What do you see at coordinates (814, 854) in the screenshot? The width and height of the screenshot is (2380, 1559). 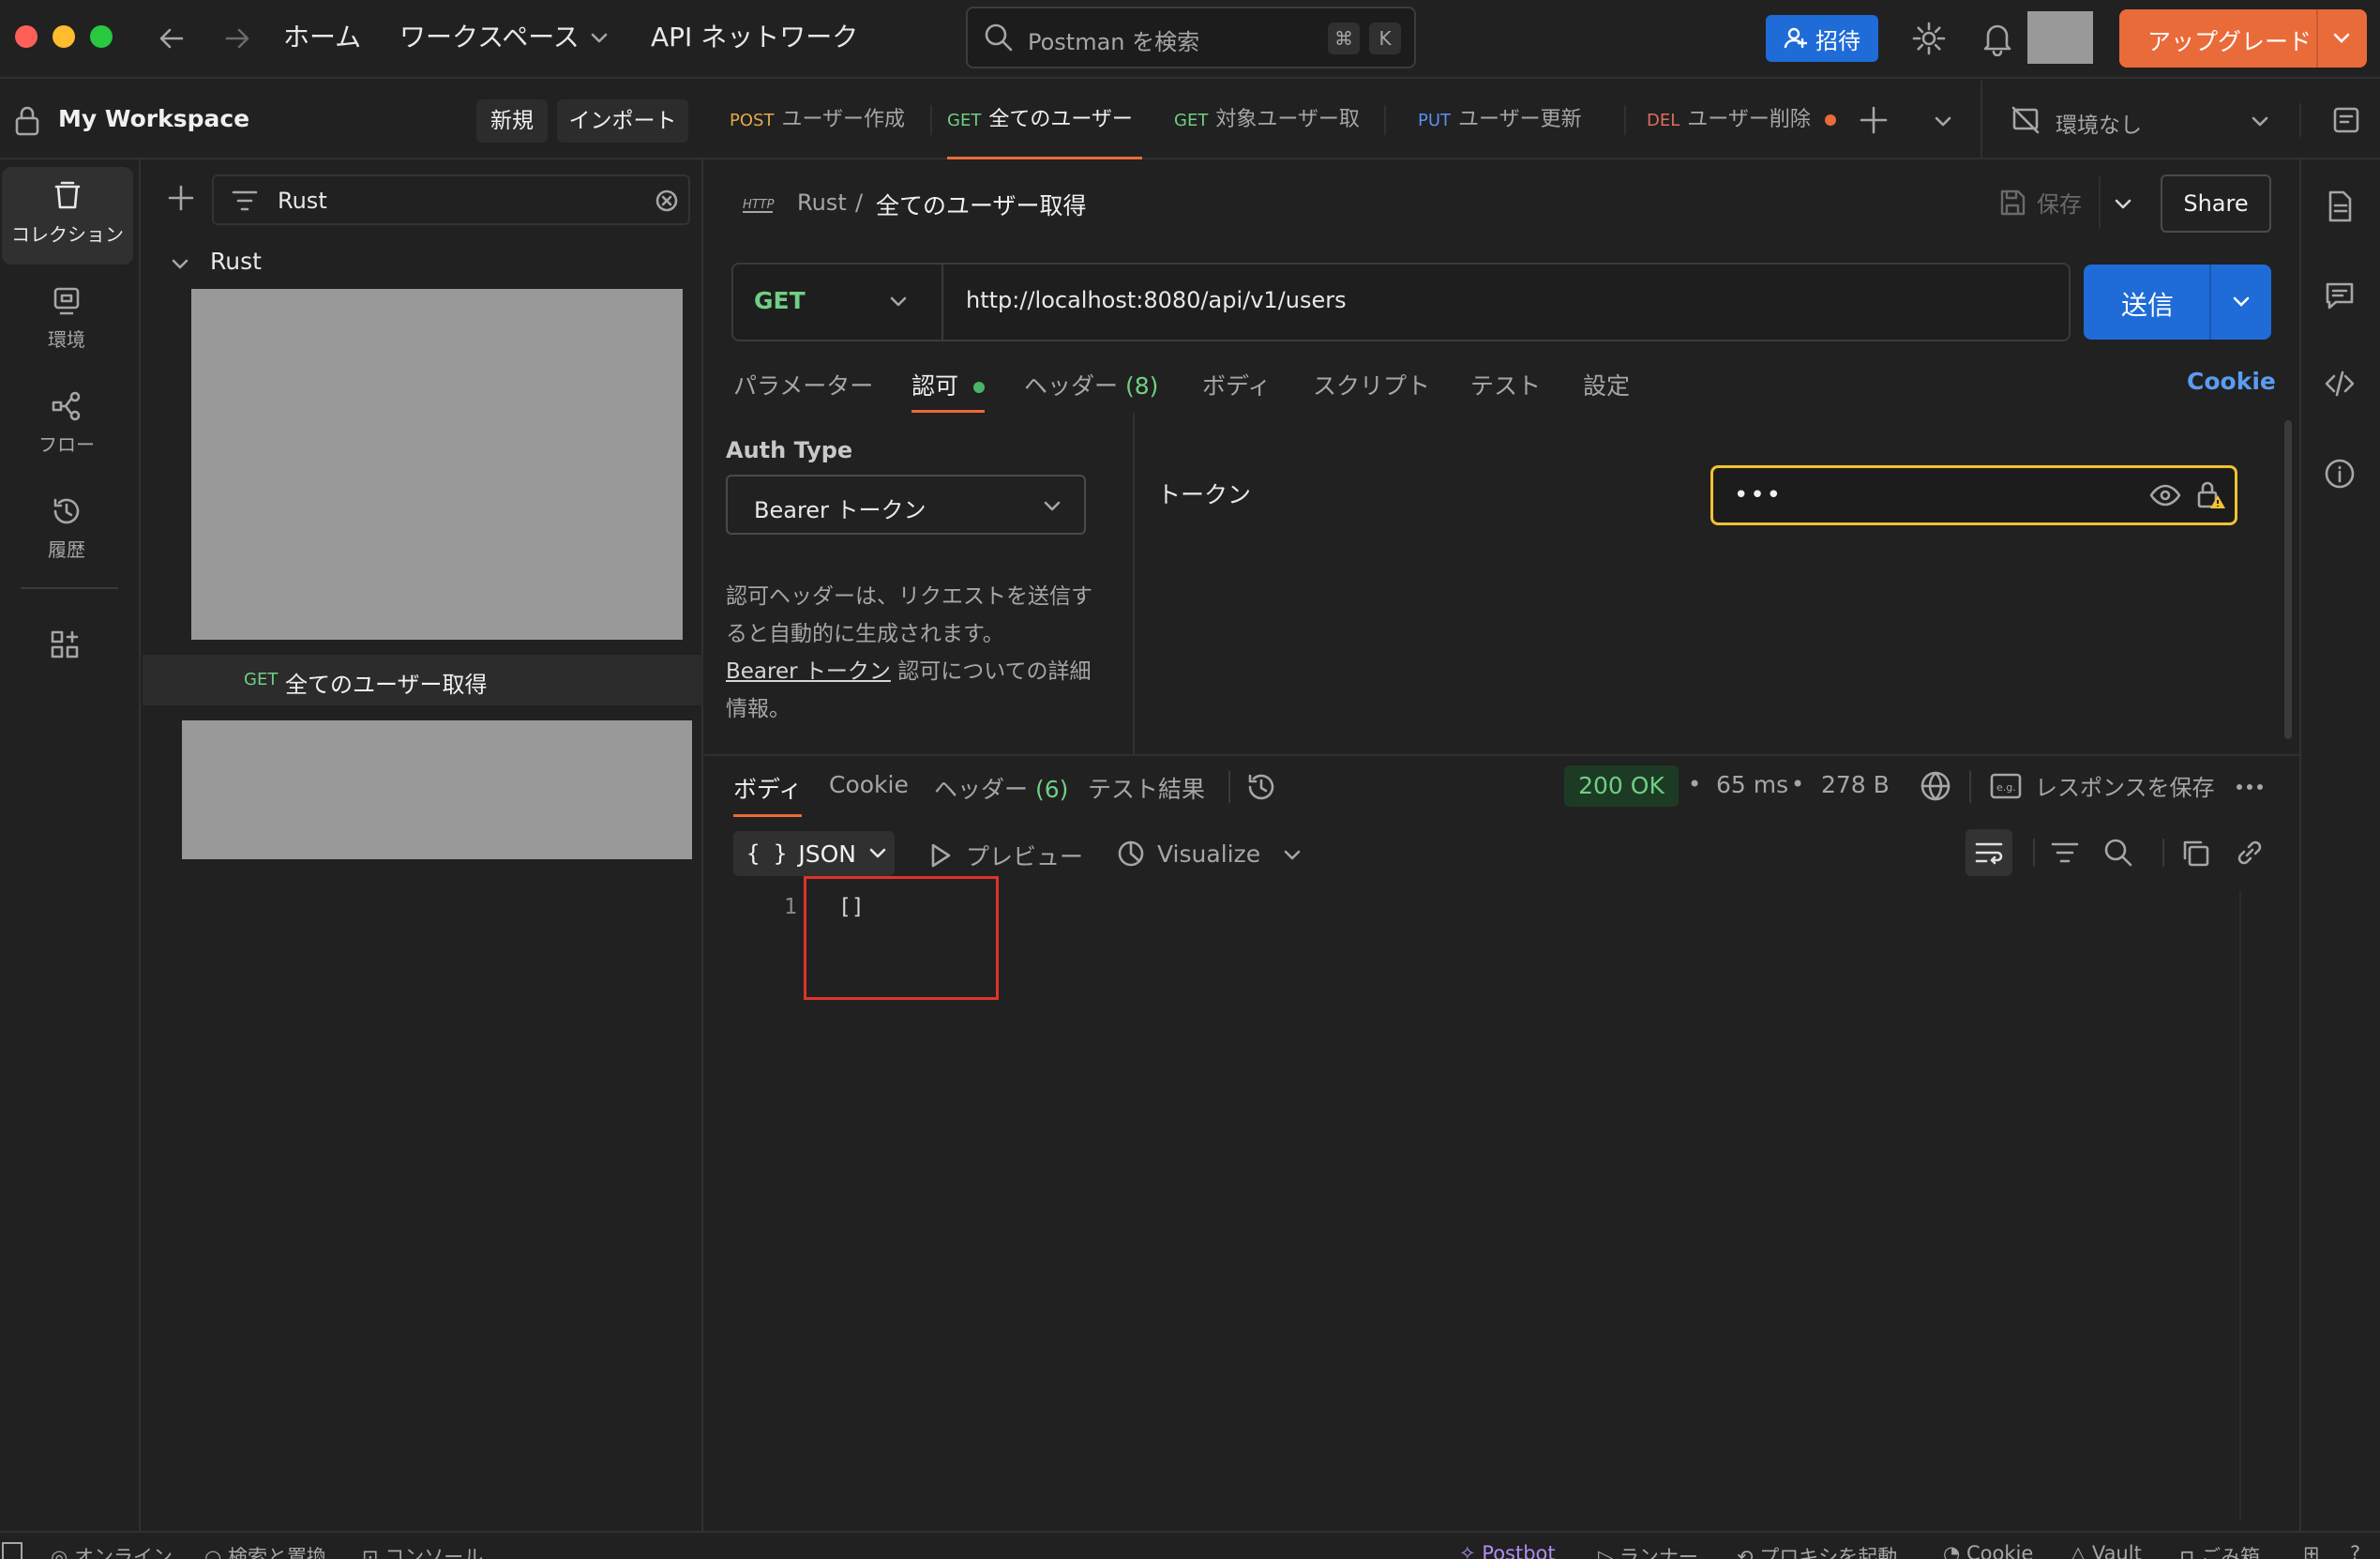 I see `response-format-dropdown: { } JSON` at bounding box center [814, 854].